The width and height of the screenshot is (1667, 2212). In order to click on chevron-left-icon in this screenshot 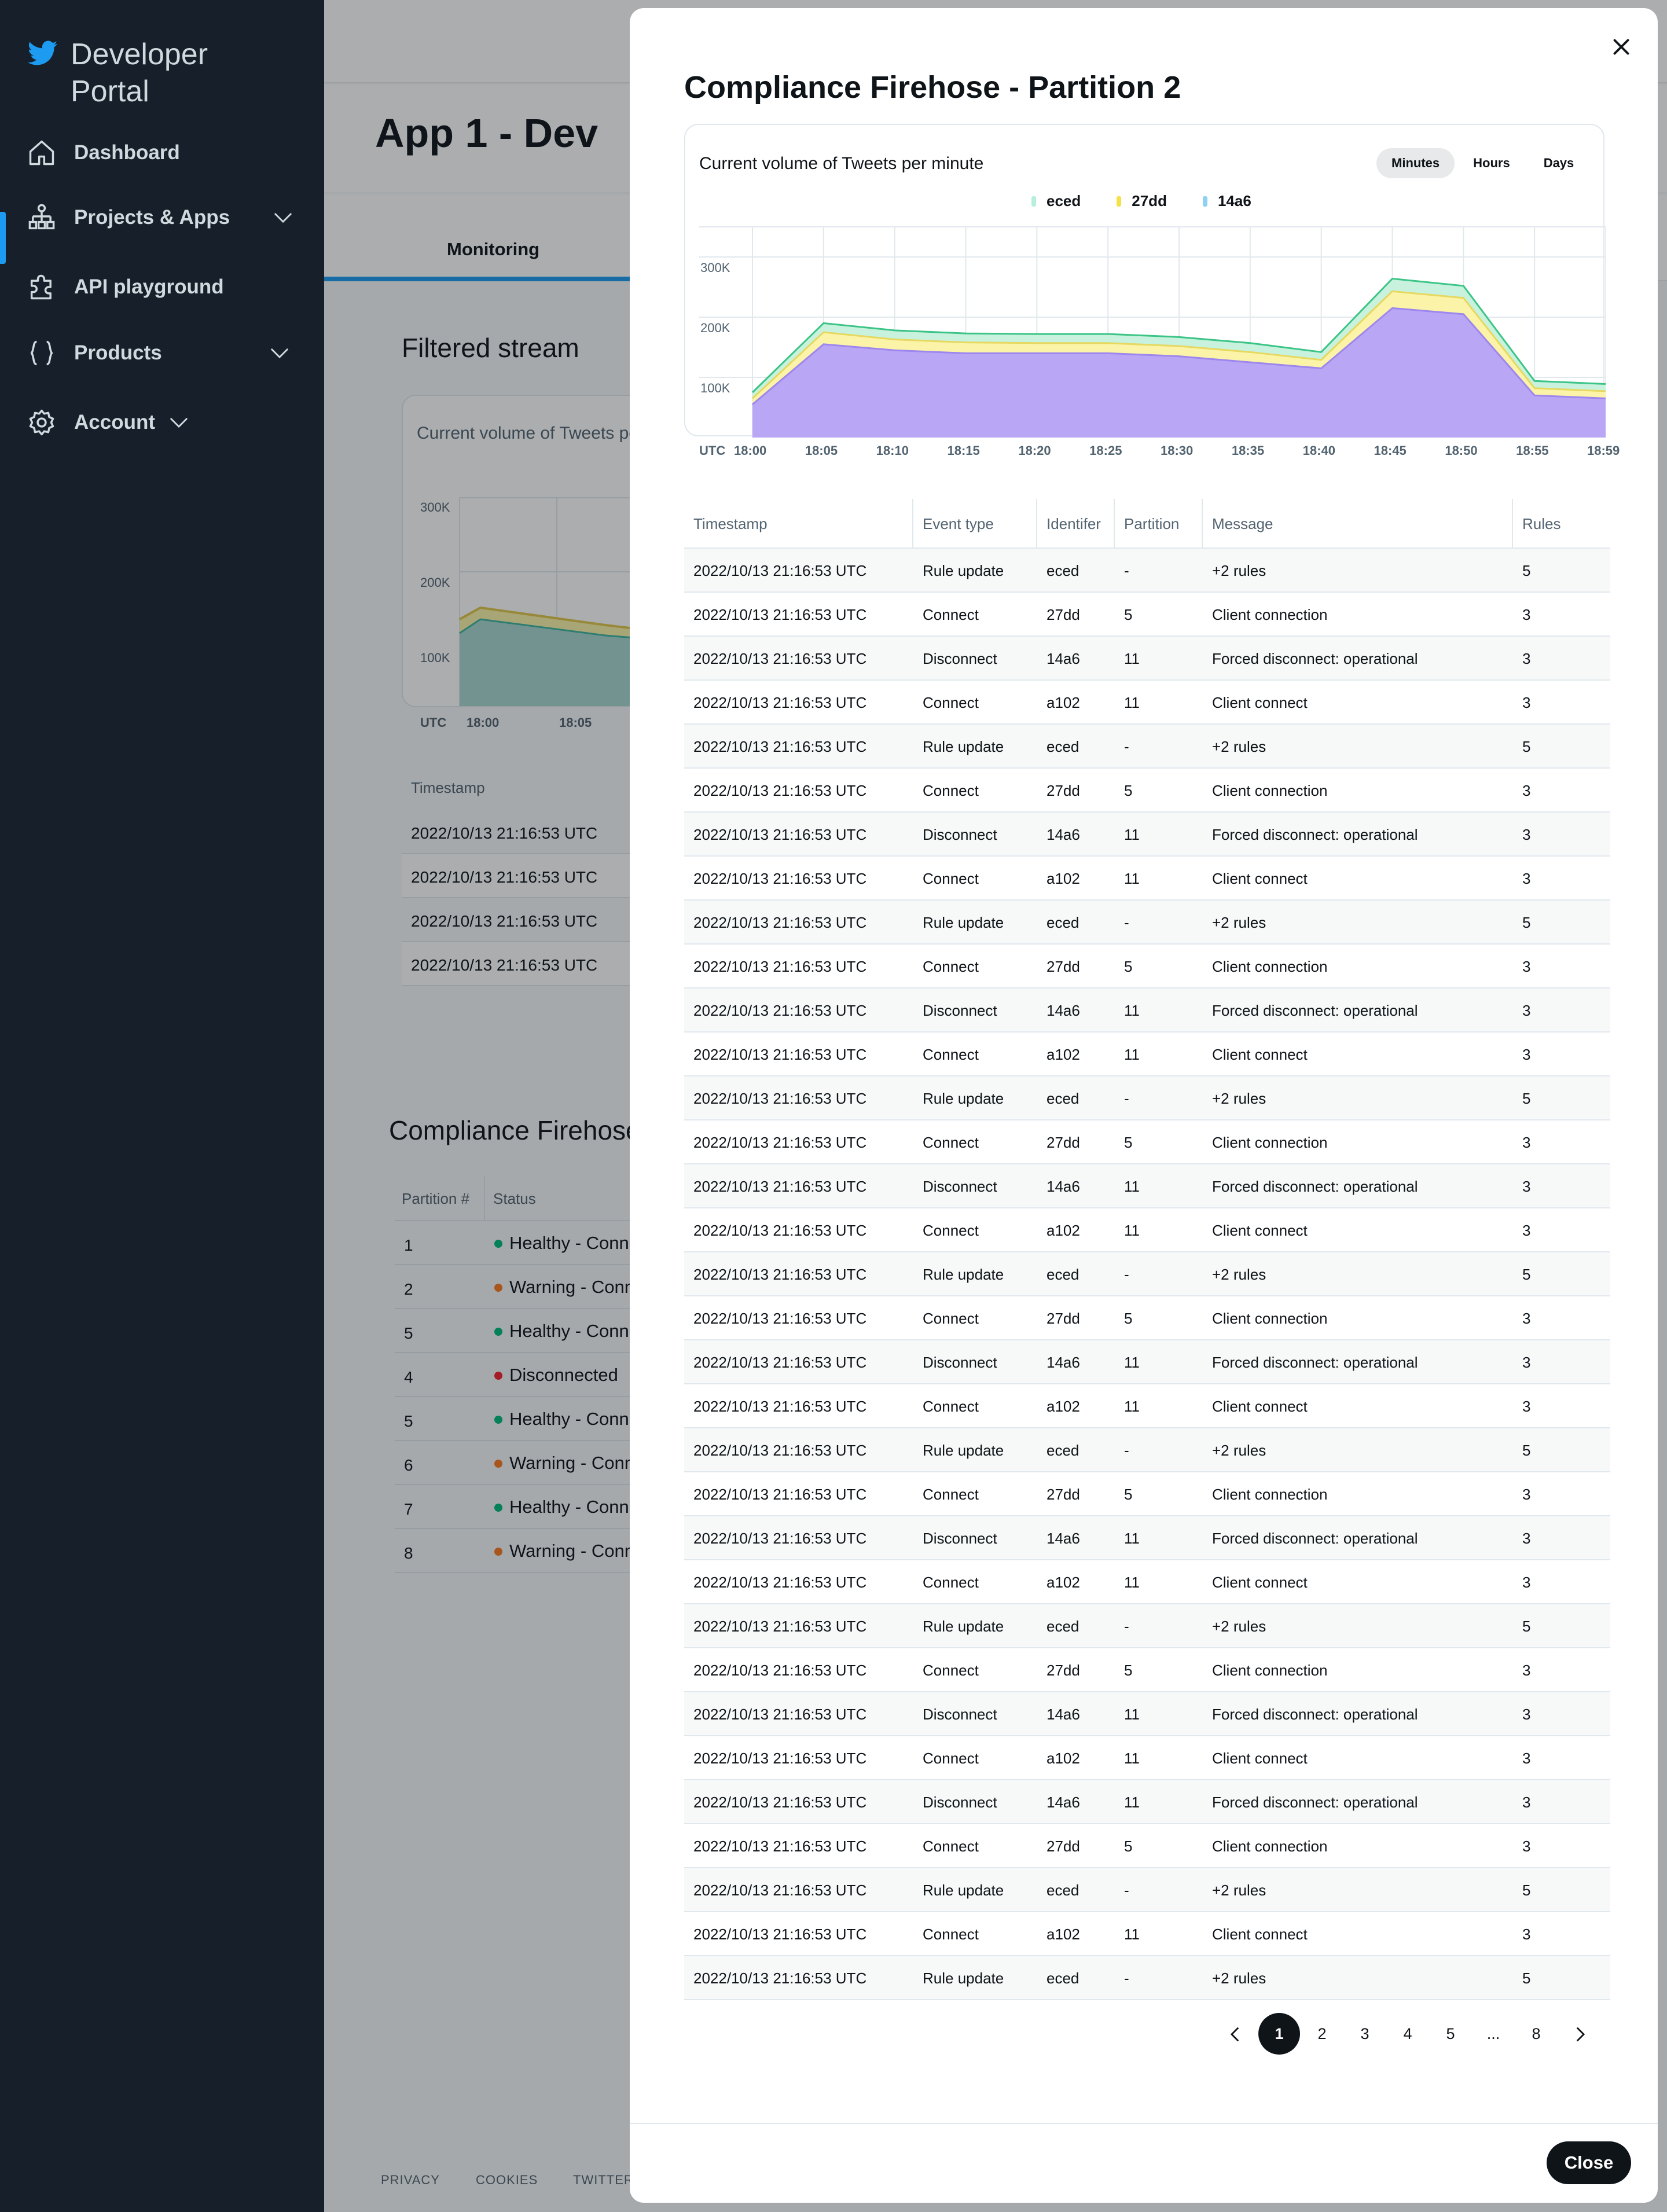, I will do `click(1236, 2034)`.